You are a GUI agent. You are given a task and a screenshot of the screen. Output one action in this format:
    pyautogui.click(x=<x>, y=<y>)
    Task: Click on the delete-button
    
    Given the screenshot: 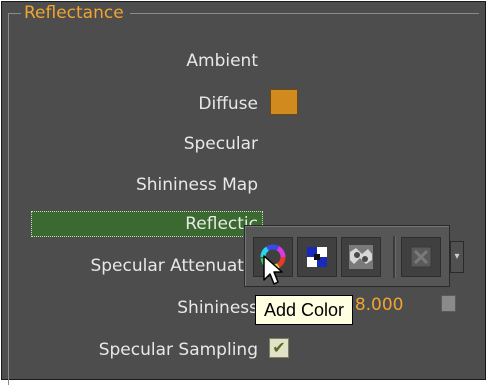 What is the action you would take?
    pyautogui.click(x=421, y=257)
    